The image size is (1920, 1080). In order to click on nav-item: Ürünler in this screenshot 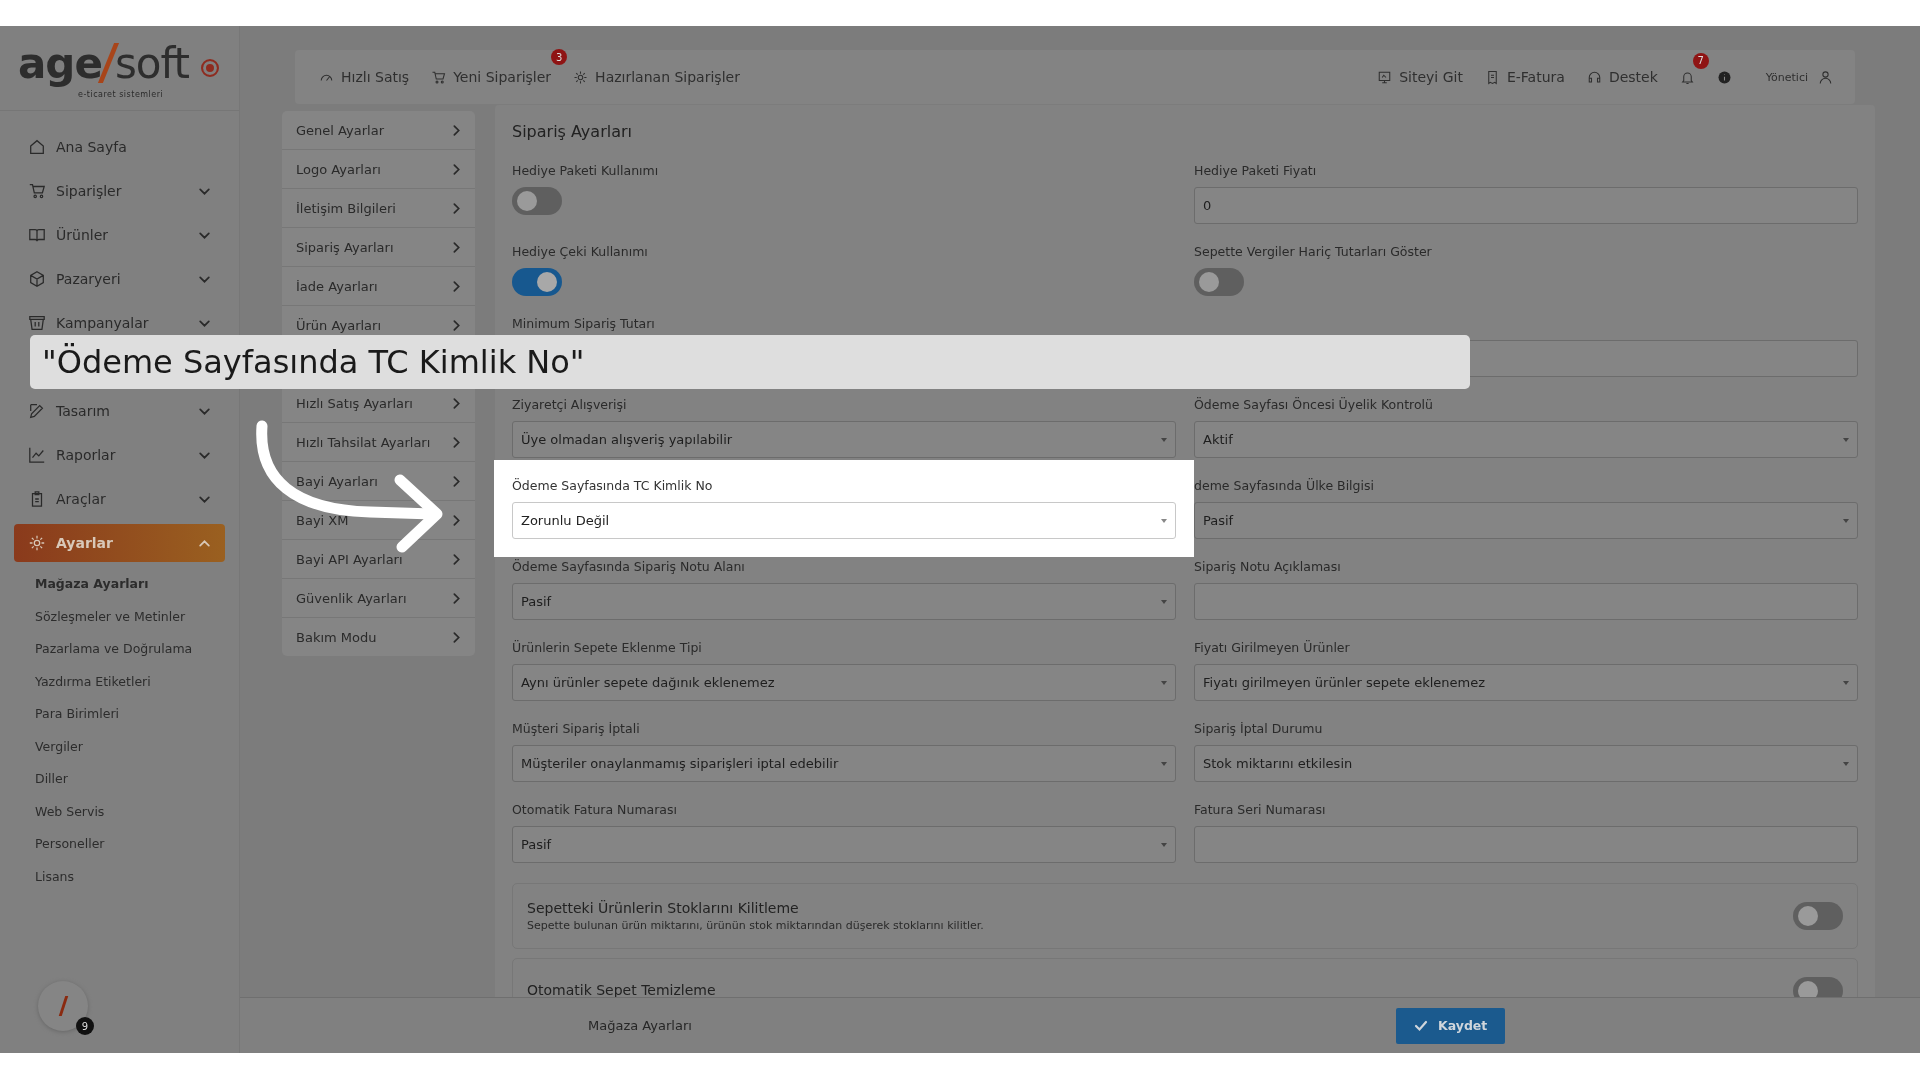, I will do `click(119, 235)`.